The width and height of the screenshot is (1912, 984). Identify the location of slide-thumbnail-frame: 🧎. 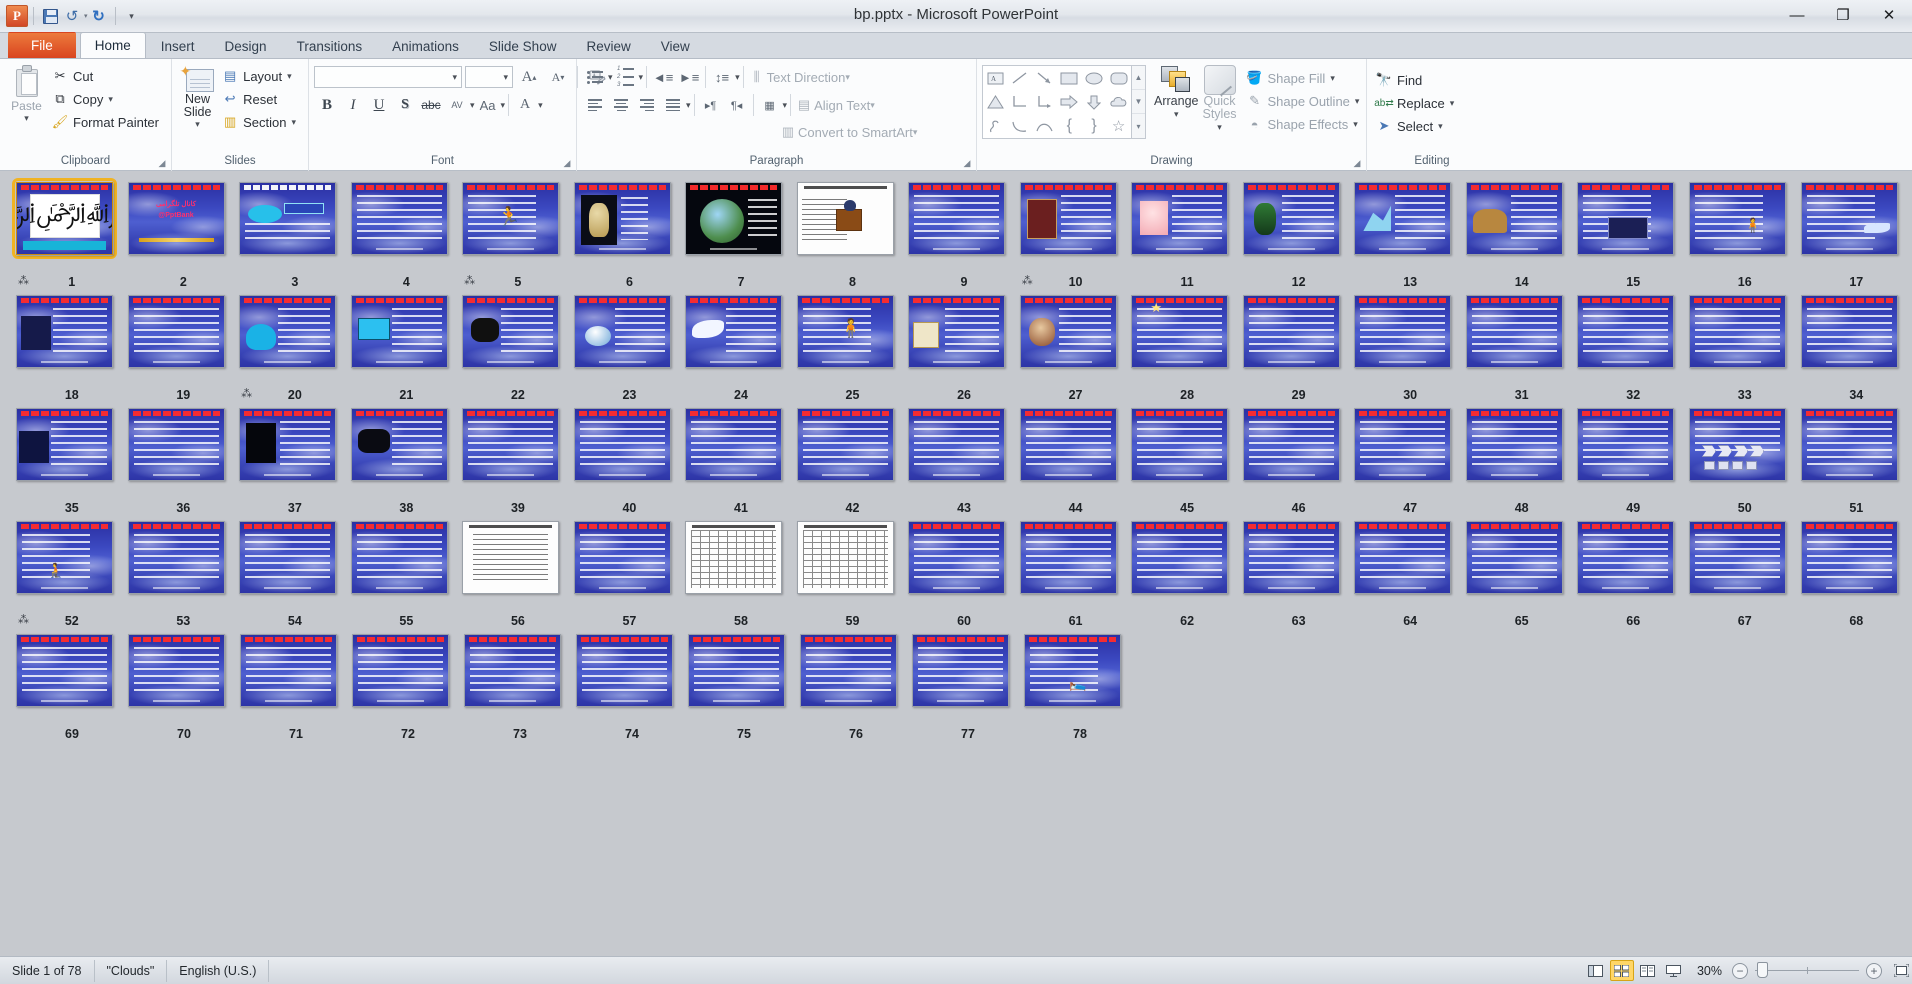
(64, 557).